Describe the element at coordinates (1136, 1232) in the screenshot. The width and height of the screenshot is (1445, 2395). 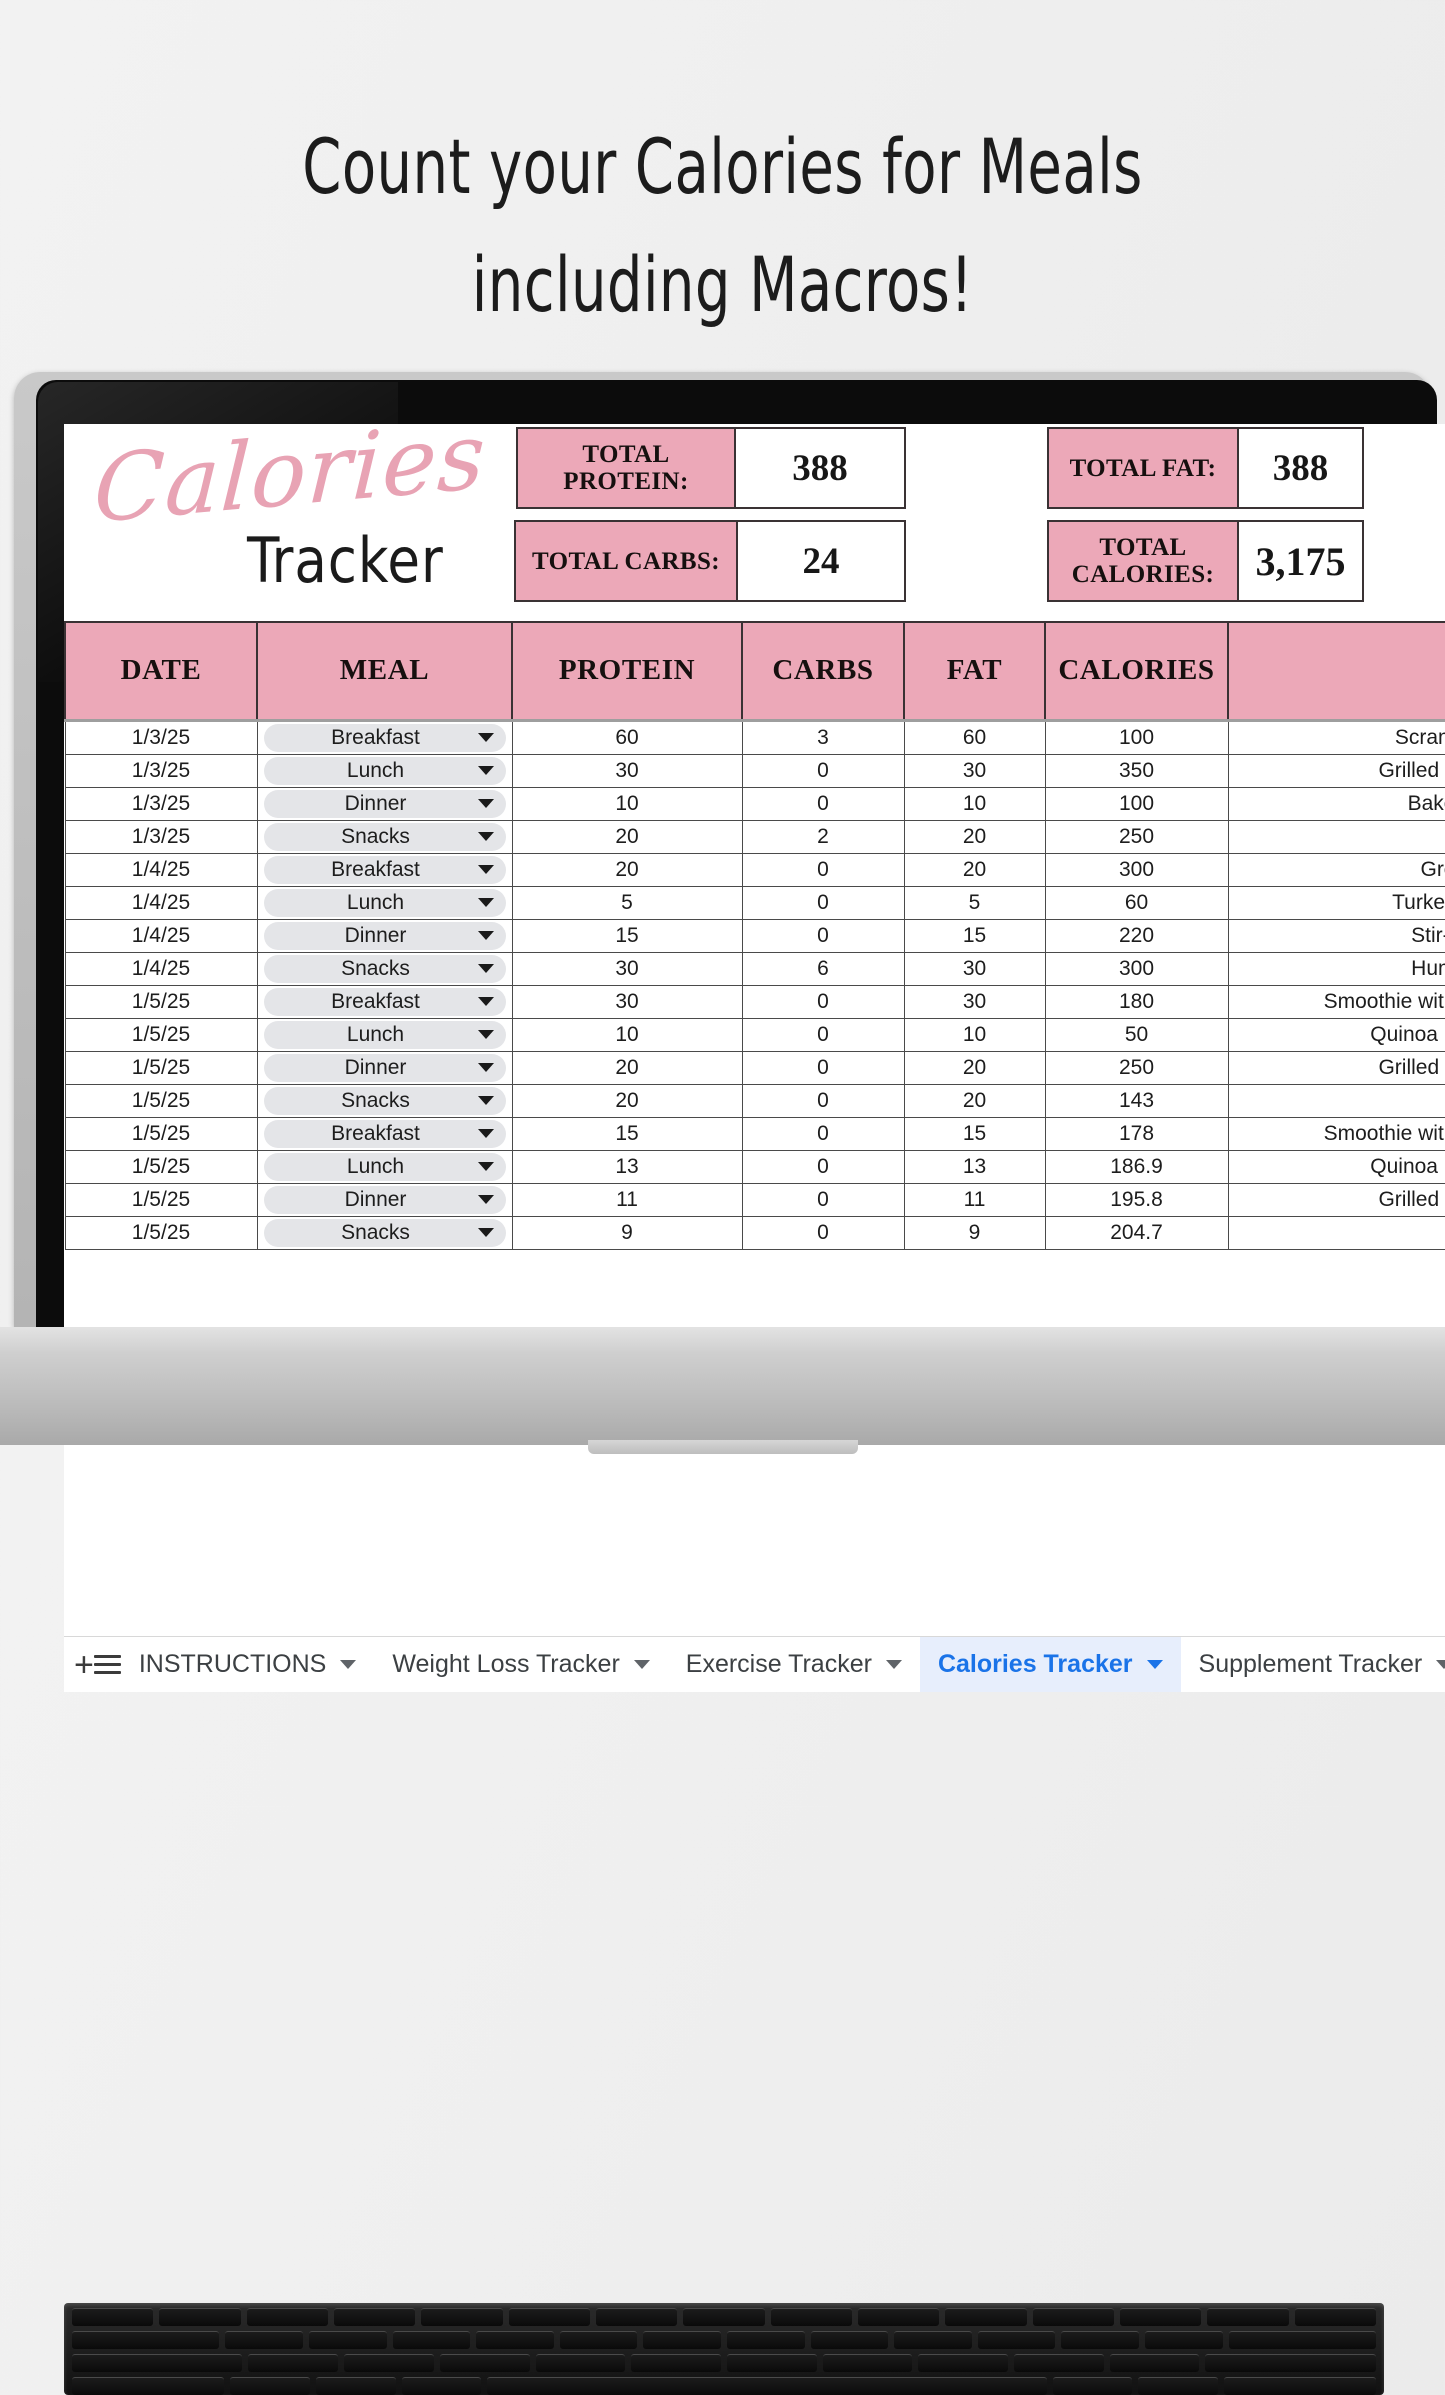
I see `cell-calories: 204.7` at that location.